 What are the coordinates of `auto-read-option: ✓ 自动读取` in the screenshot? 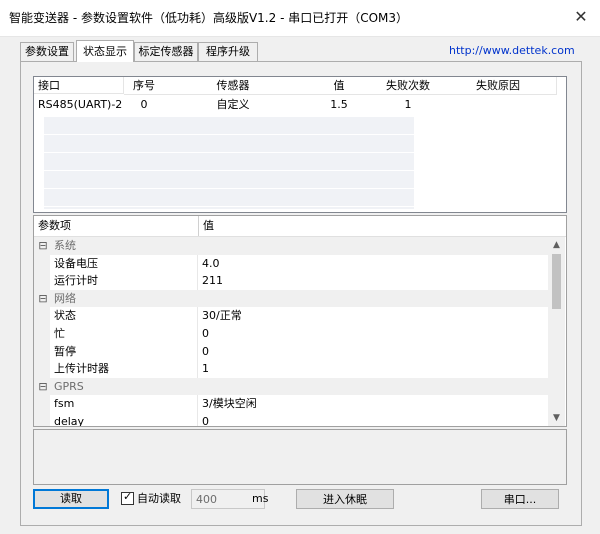 It's located at (151, 499).